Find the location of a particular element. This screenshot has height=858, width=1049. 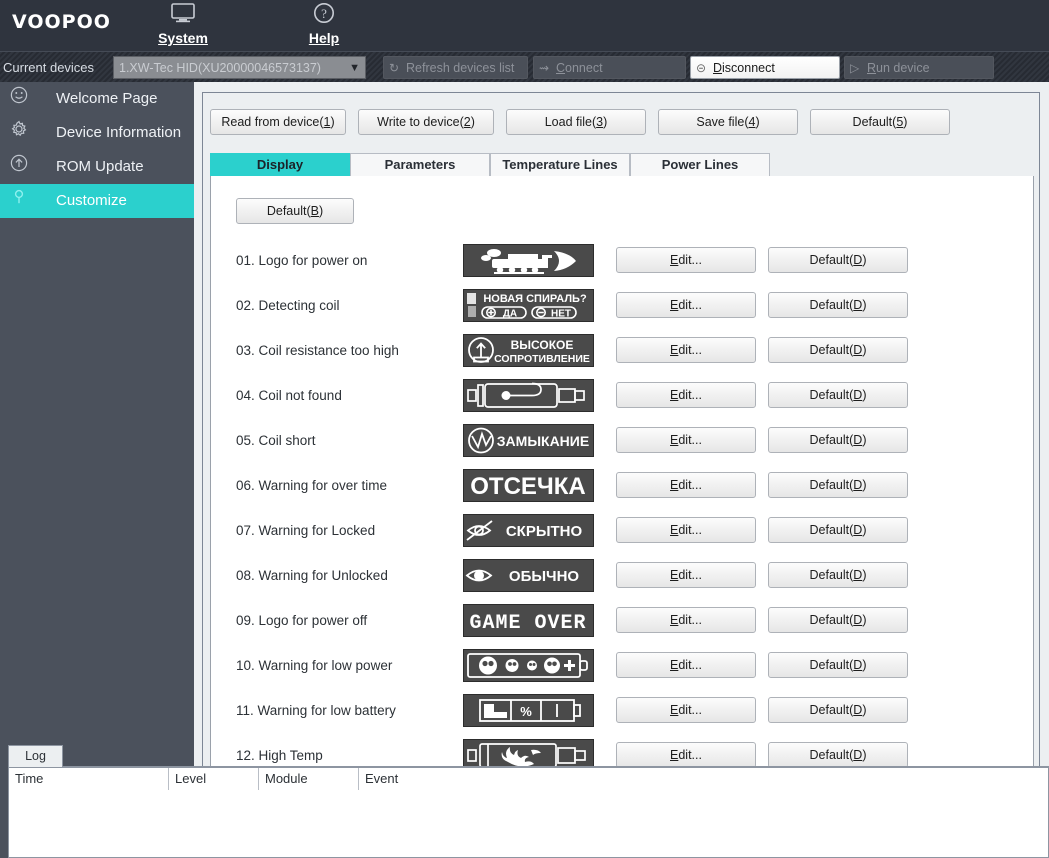

svg-text: ВЫСОКОЕ is located at coordinates (542, 345).